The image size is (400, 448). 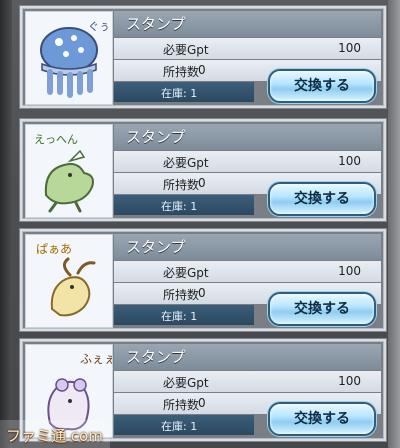 What do you see at coordinates (99, 26) in the screenshot?
I see `sticker-text: ぐぅ` at bounding box center [99, 26].